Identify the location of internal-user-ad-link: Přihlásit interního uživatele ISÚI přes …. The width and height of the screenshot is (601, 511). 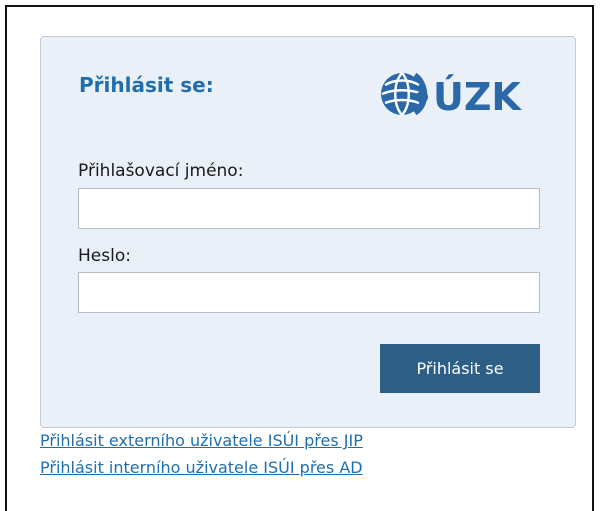
(201, 467).